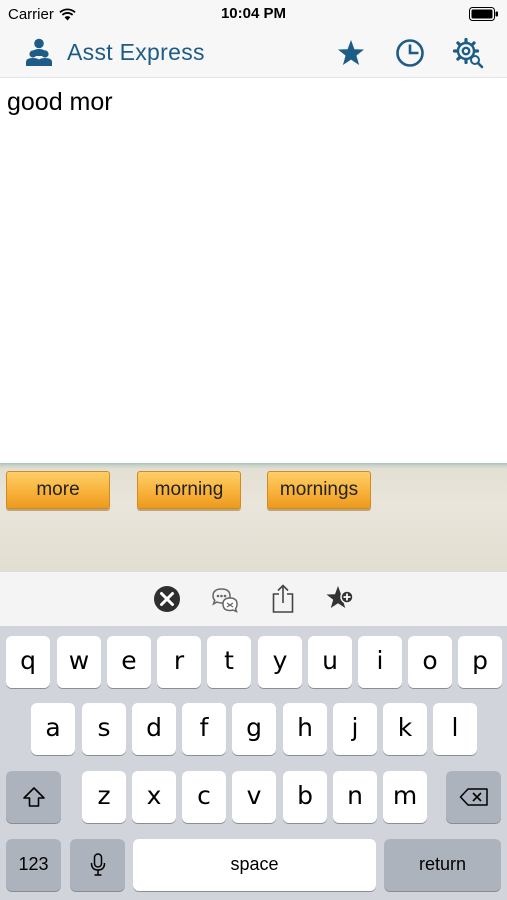 This screenshot has height=900, width=507. I want to click on shift-key, so click(33, 797).